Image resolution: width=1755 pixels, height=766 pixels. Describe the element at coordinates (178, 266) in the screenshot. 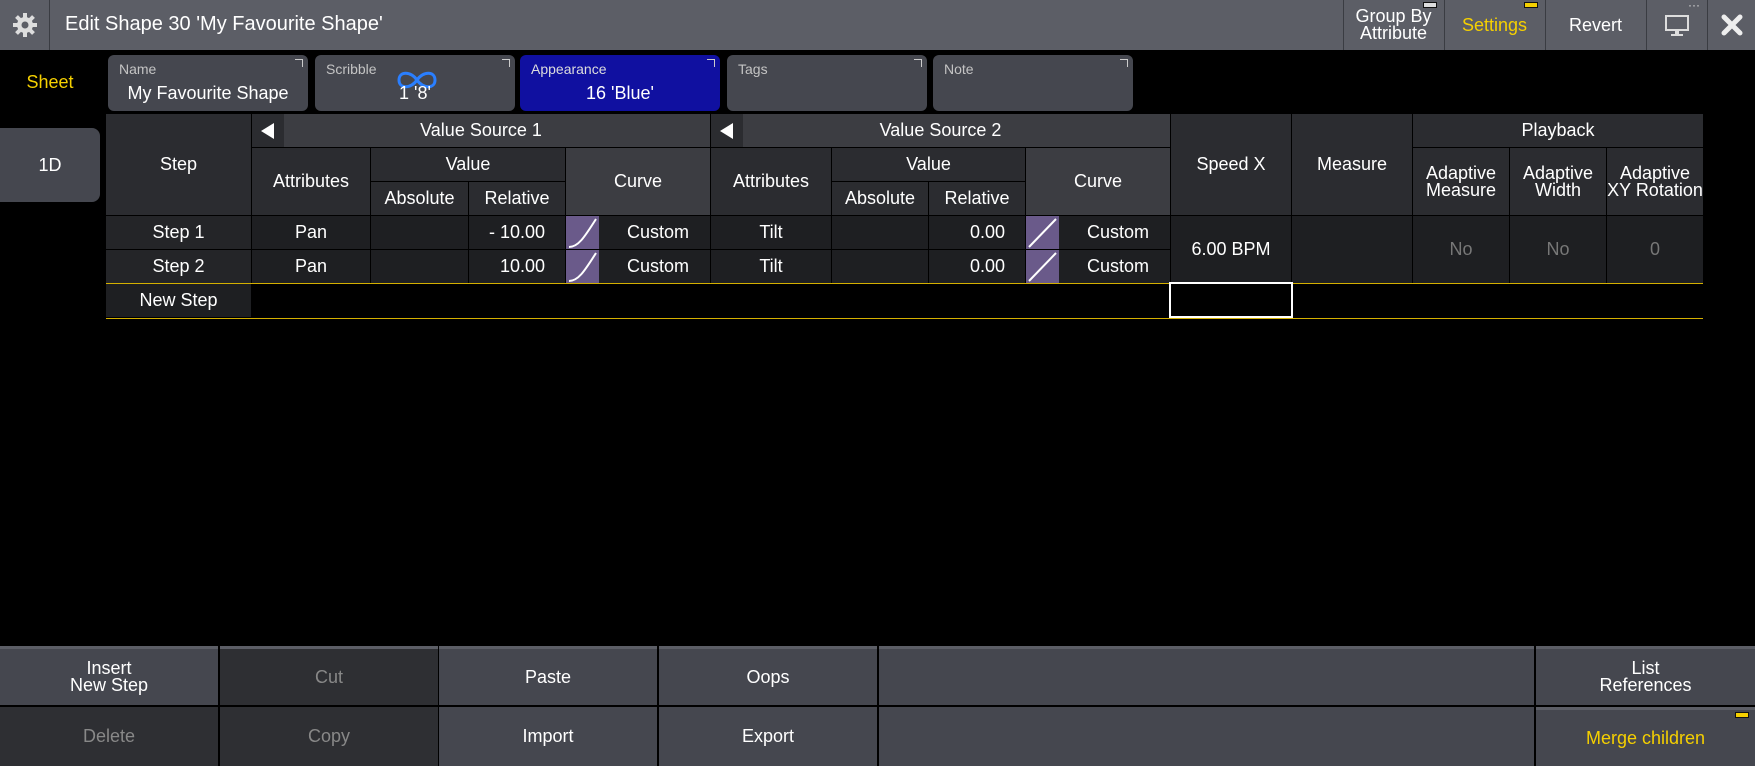

I see `step-name-cell: Step 2` at that location.